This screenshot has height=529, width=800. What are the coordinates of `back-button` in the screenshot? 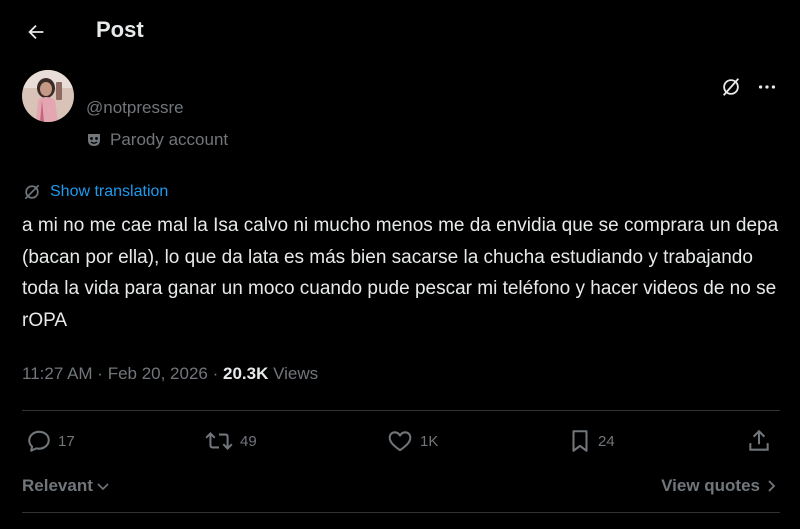 It's located at (36, 32).